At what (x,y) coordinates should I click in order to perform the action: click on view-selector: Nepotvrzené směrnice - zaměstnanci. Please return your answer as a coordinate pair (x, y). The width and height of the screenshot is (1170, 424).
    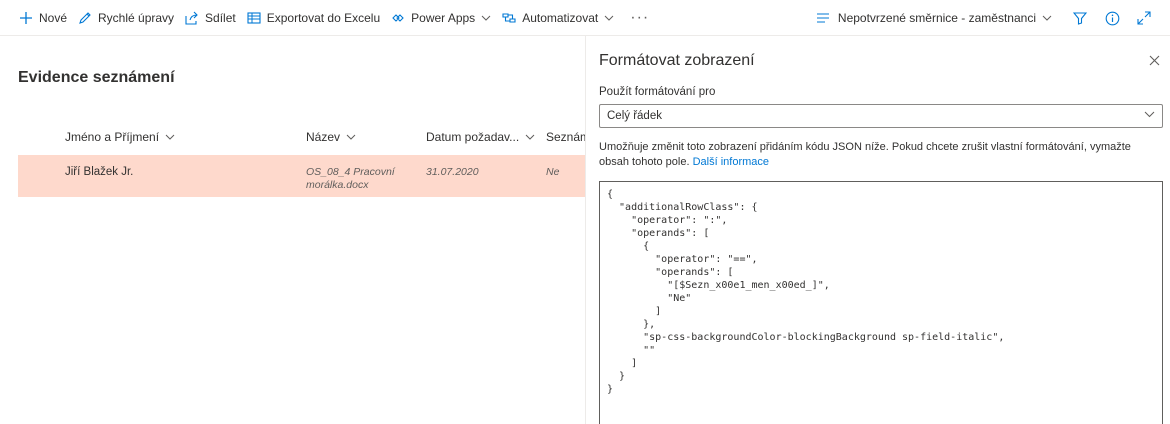
    Looking at the image, I should click on (940, 18).